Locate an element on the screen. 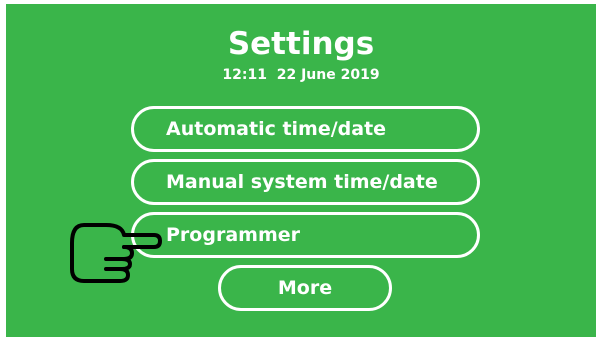 This screenshot has width=602, height=339. programmer-label: Programmer is located at coordinates (233, 235).